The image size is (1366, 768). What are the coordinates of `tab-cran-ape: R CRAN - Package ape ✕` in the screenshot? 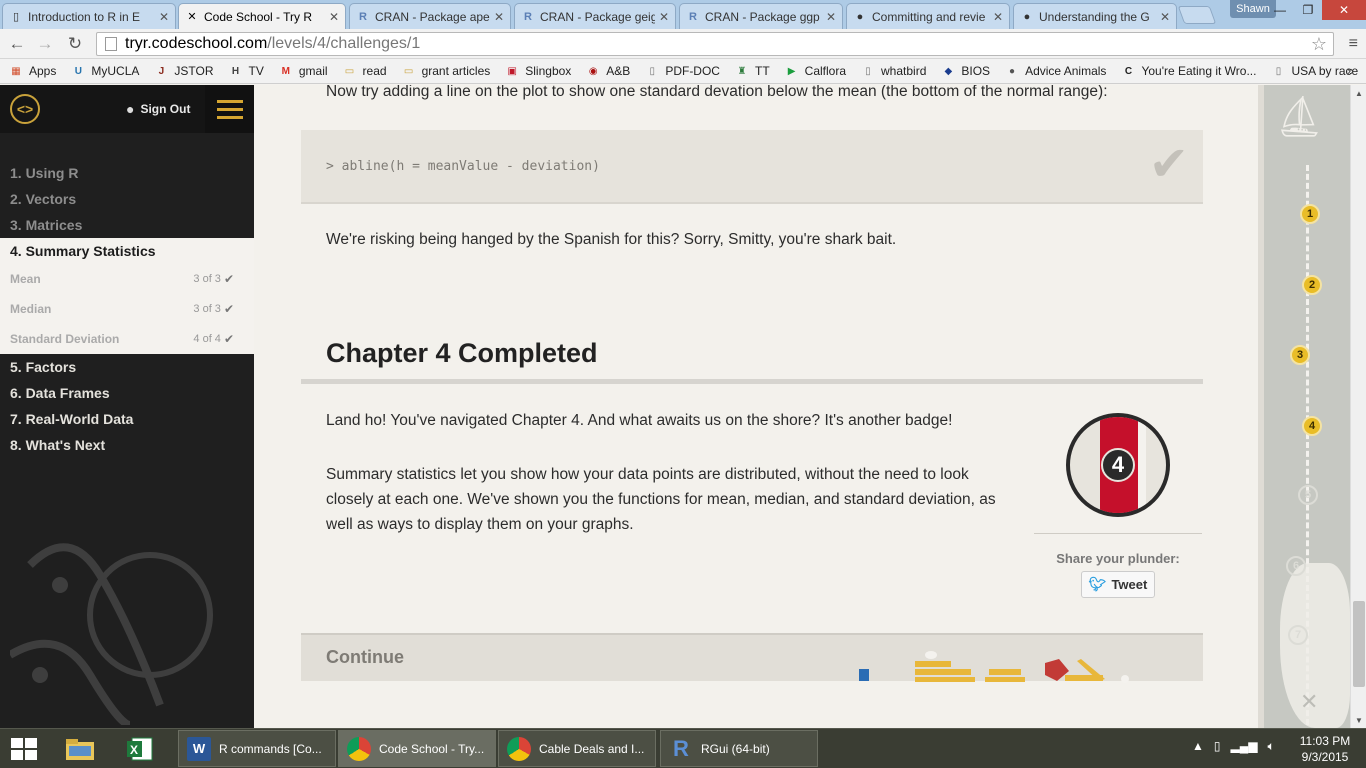 It's located at (430, 16).